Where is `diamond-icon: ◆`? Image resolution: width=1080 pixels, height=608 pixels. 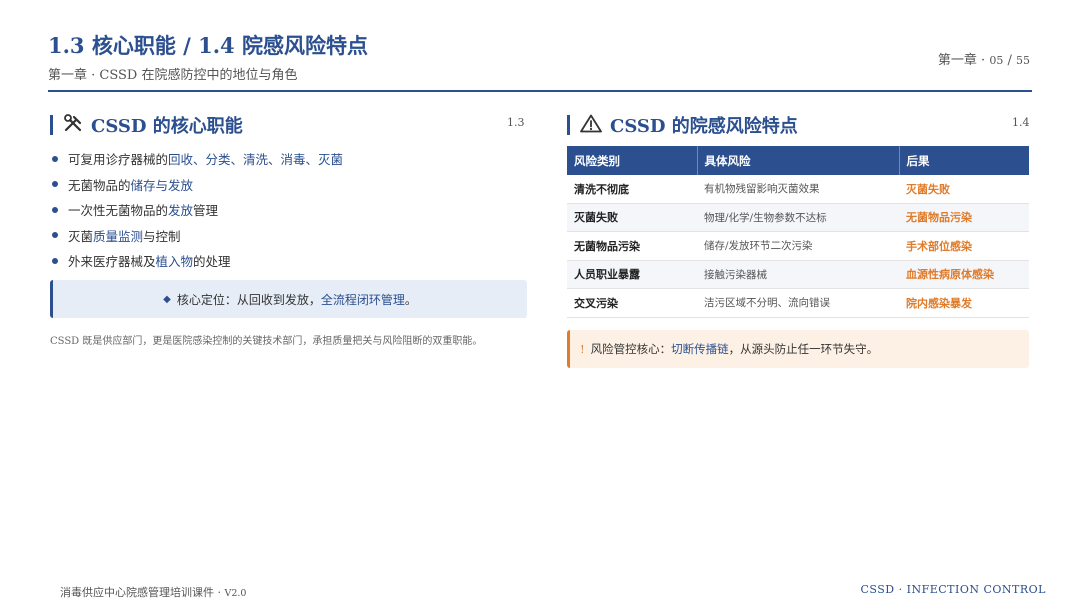 diamond-icon: ◆ is located at coordinates (167, 299).